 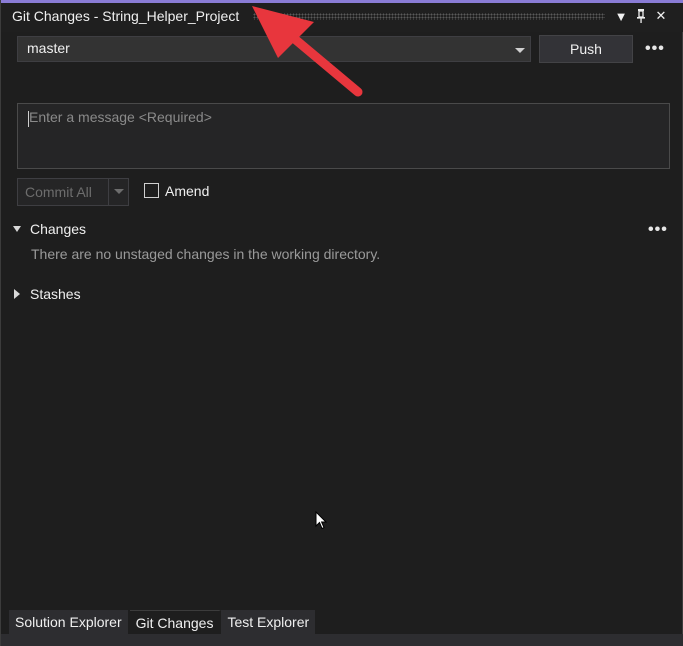 What do you see at coordinates (269, 622) in the screenshot?
I see `tab-test-explorer: Test Explorer` at bounding box center [269, 622].